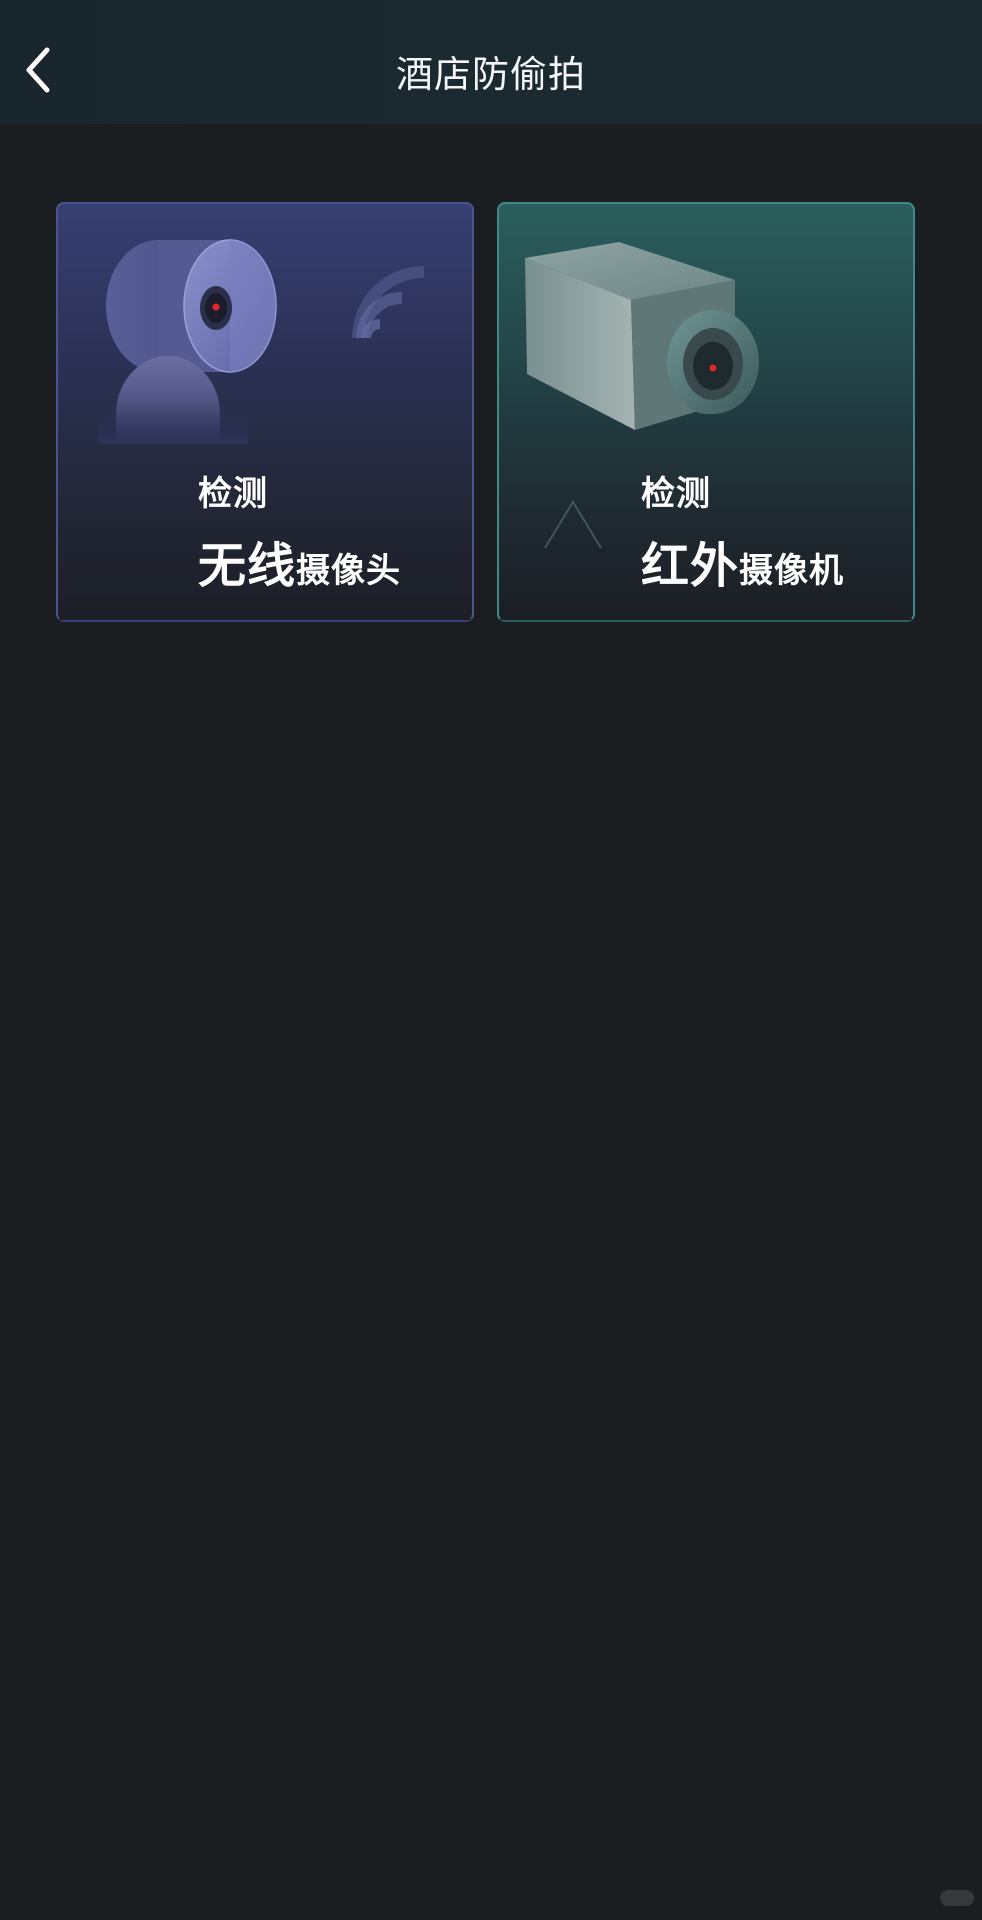 This screenshot has width=982, height=1920. I want to click on card-label-target: 无线摄像头, so click(299, 561).